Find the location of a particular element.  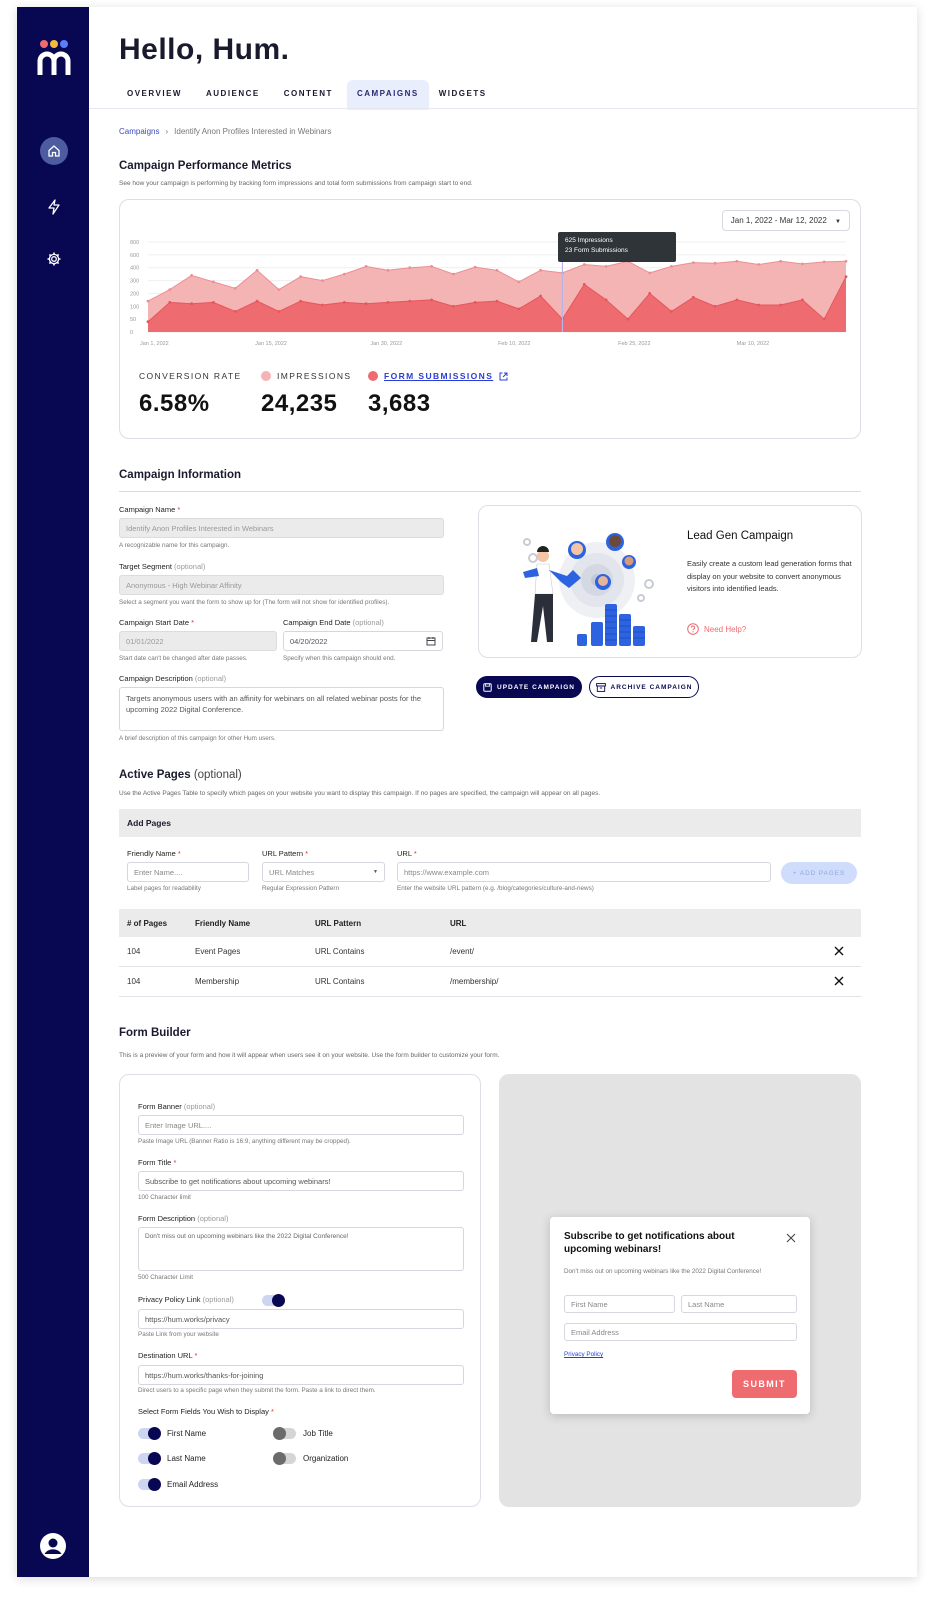

preview-submit-button: SUBMIT is located at coordinates (764, 1384).